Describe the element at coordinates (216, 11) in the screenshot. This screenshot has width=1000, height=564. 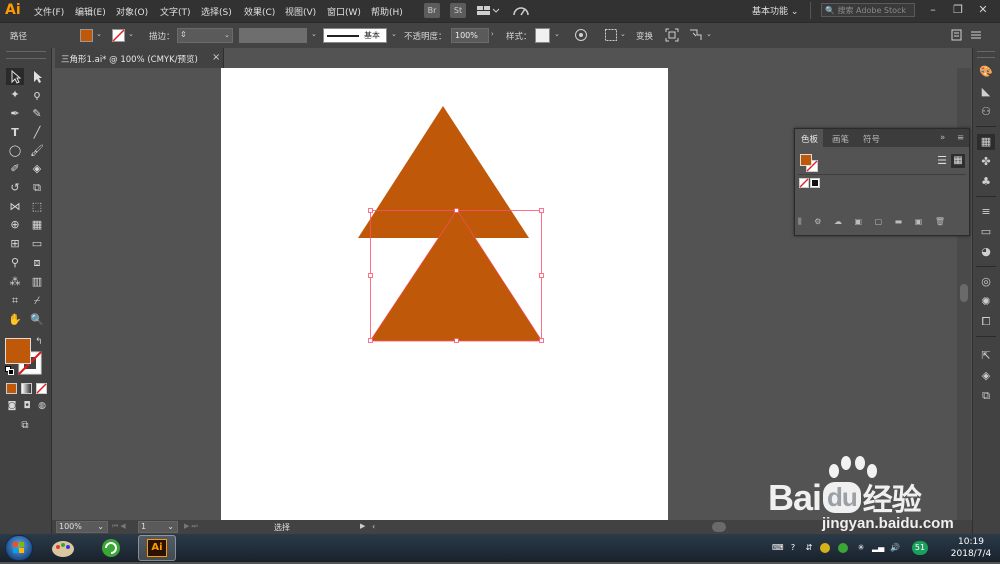
I see `menu-select: 选择(S)` at that location.